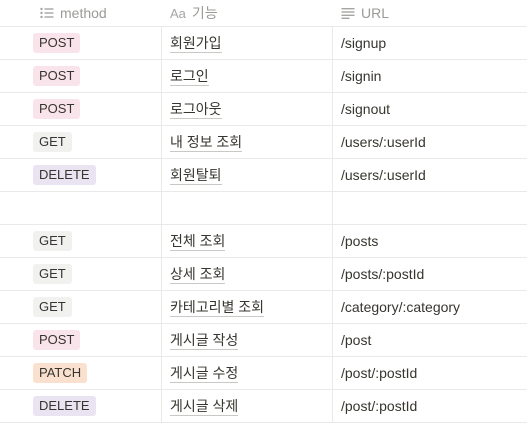 Image resolution: width=527 pixels, height=427 pixels. I want to click on table-row: GET 내 정보 조회/users/:userId, so click(263, 142).